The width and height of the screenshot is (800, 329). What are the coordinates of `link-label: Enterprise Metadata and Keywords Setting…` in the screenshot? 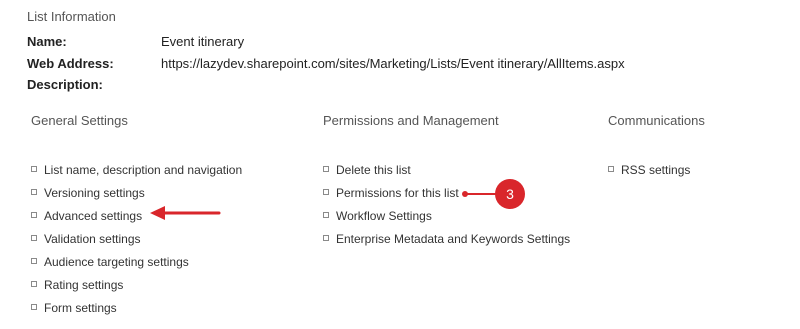 It's located at (453, 239).